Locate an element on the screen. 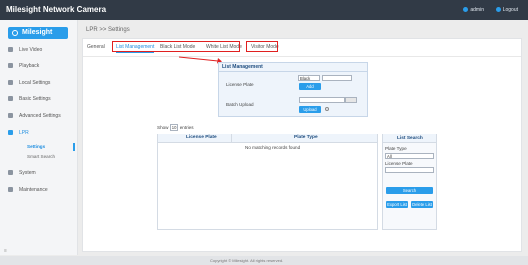  browse-button is located at coordinates (351, 100).